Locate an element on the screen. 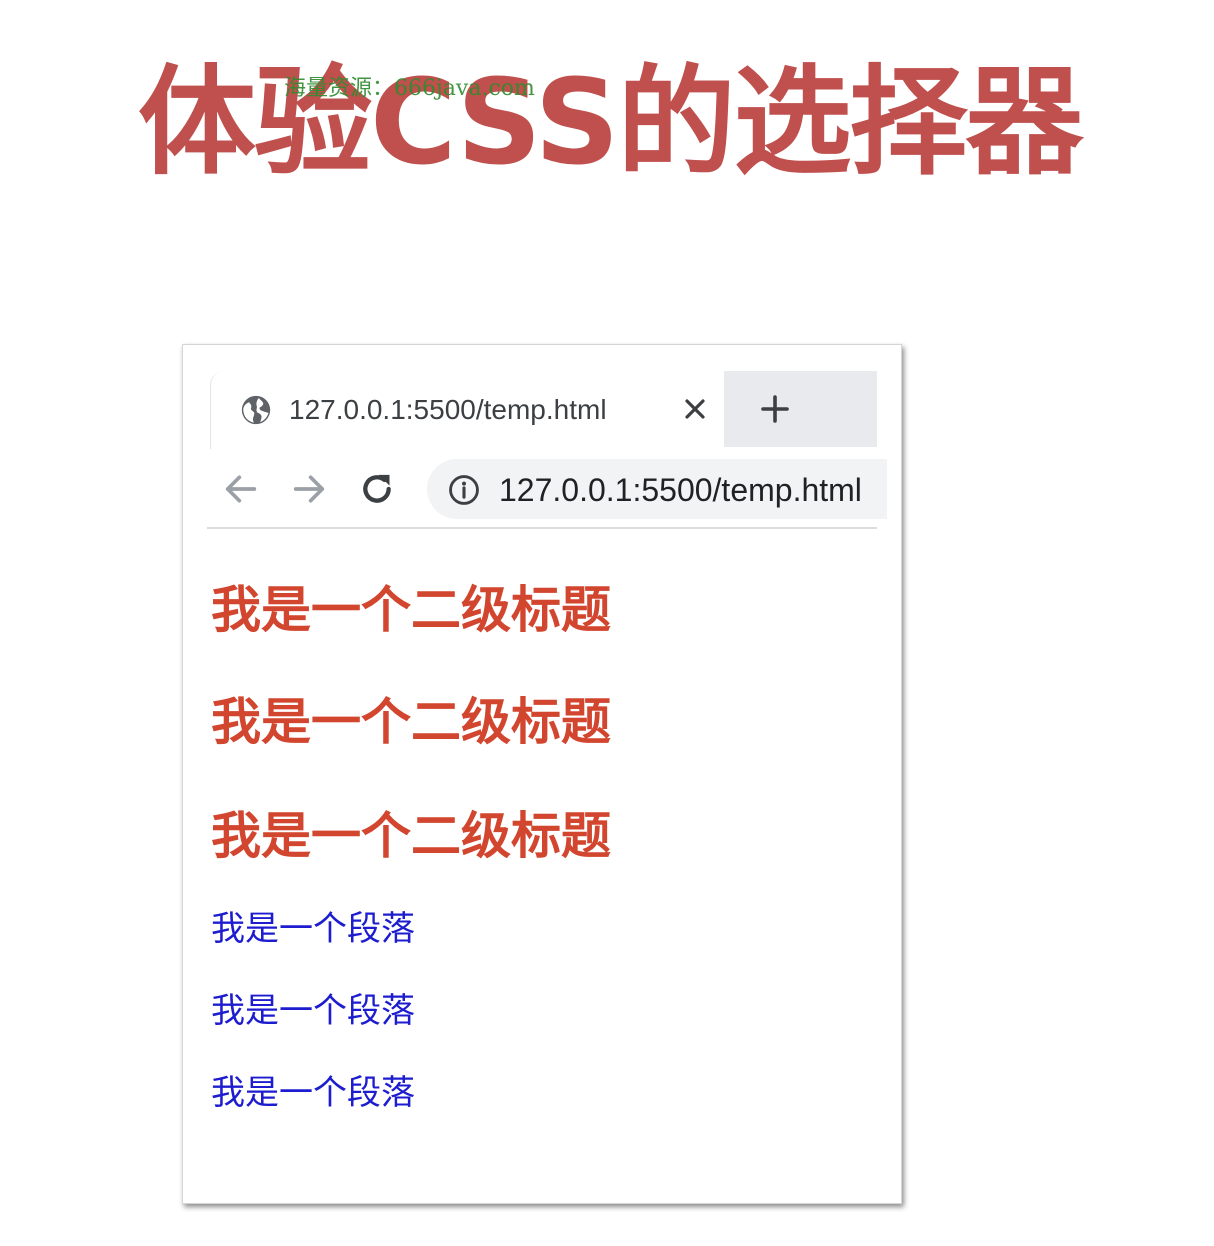 This screenshot has height=1246, width=1214. heading-list: 我是一个二级标题 我是一个二级标题 我是一个二级标题 is located at coordinates (541, 697).